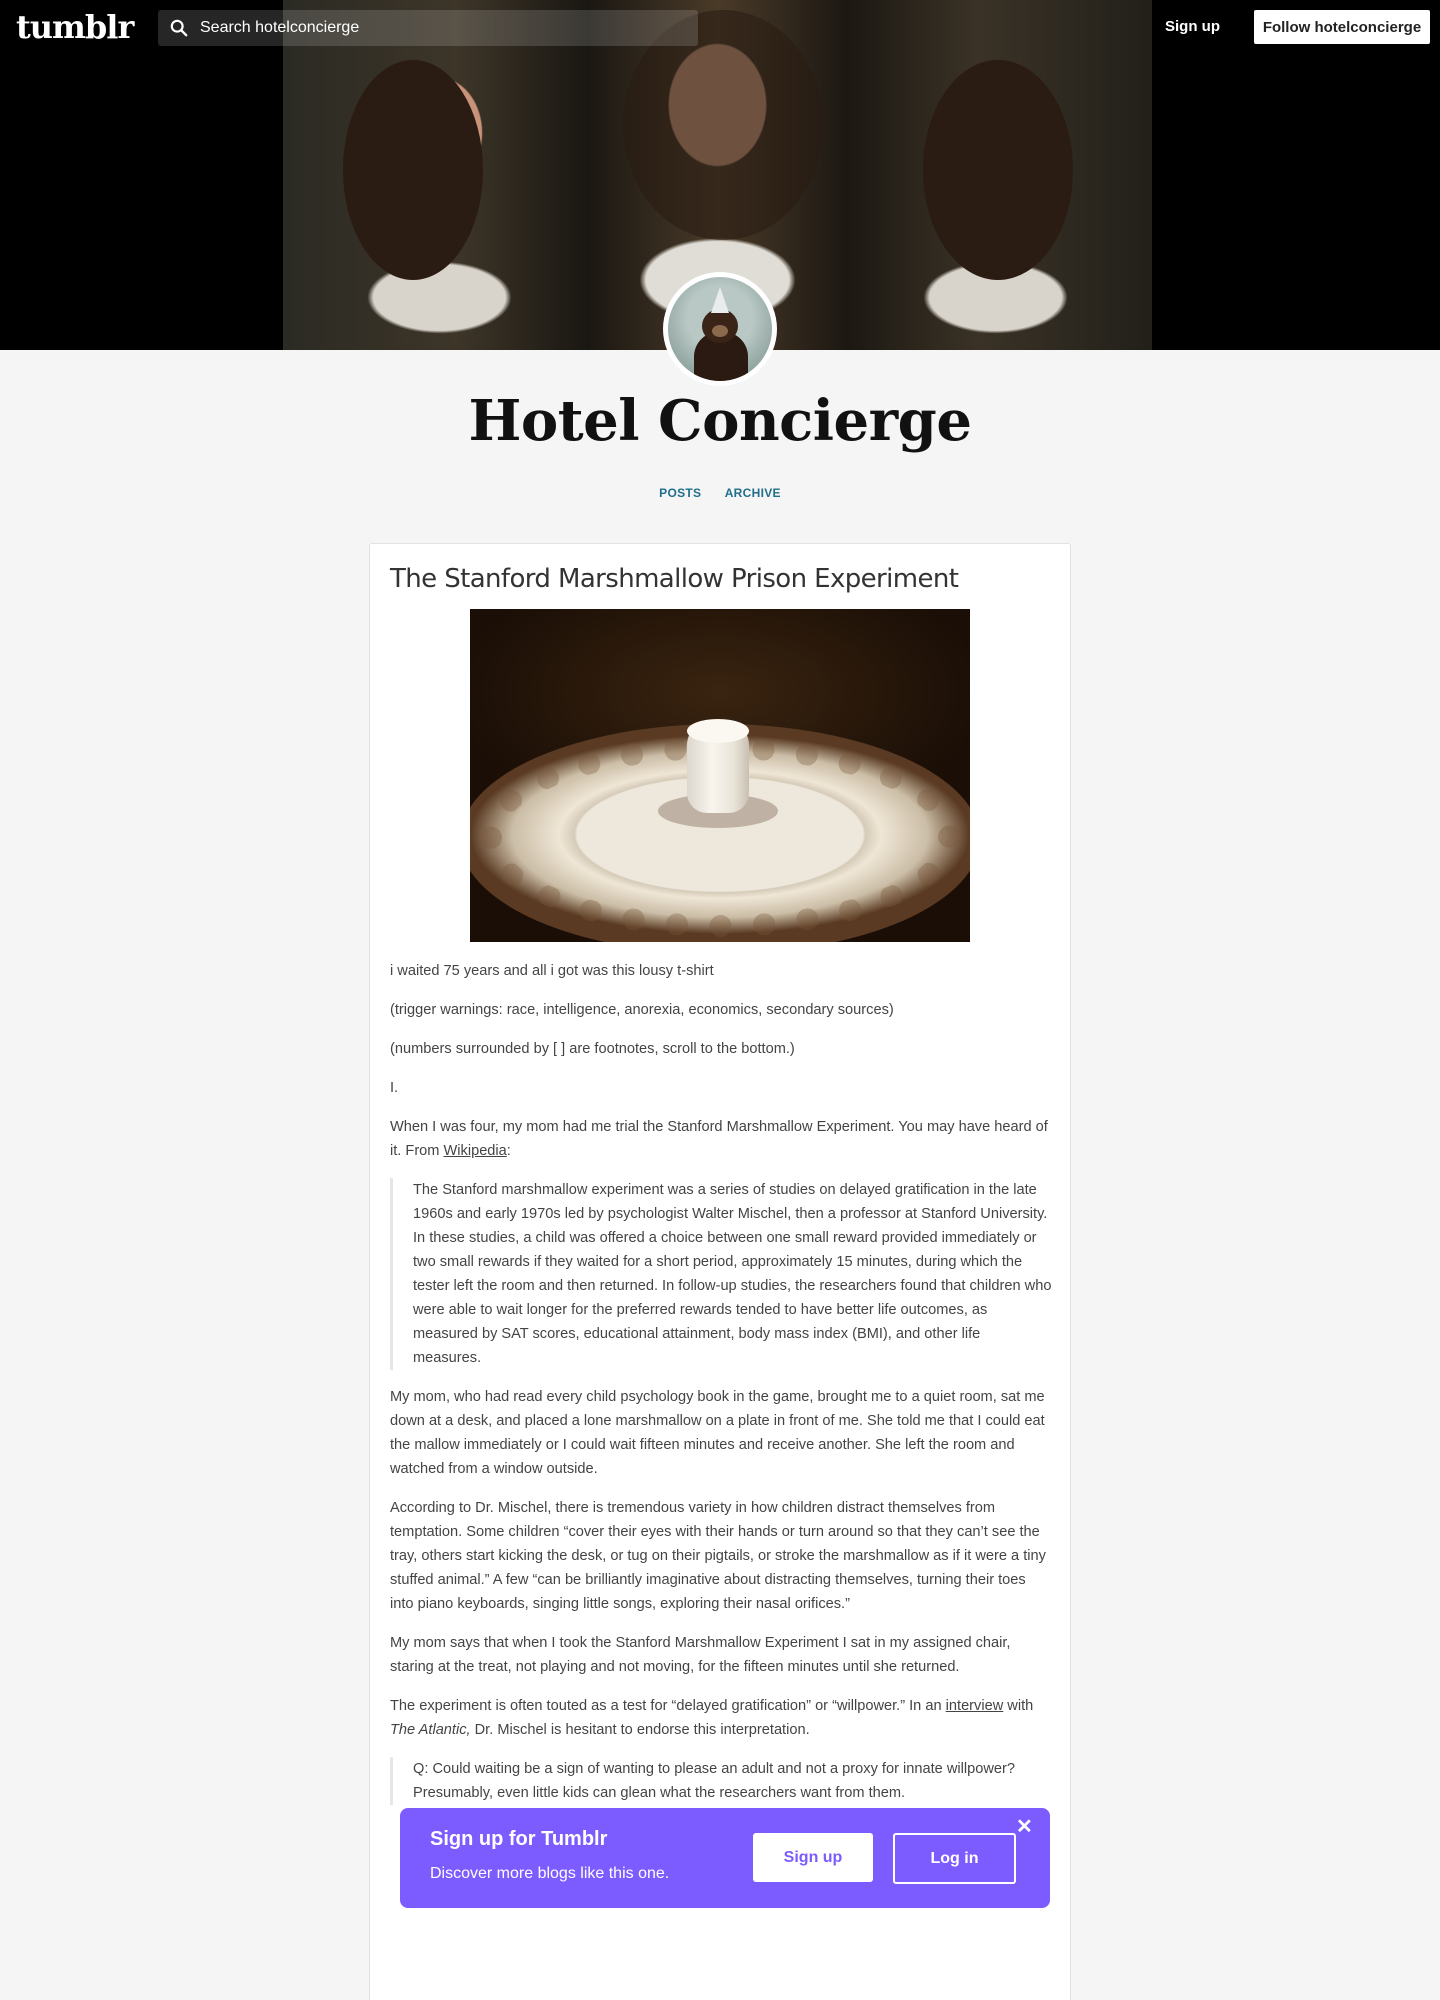 The image size is (1440, 2000). I want to click on bear-avatar-image, so click(720, 329).